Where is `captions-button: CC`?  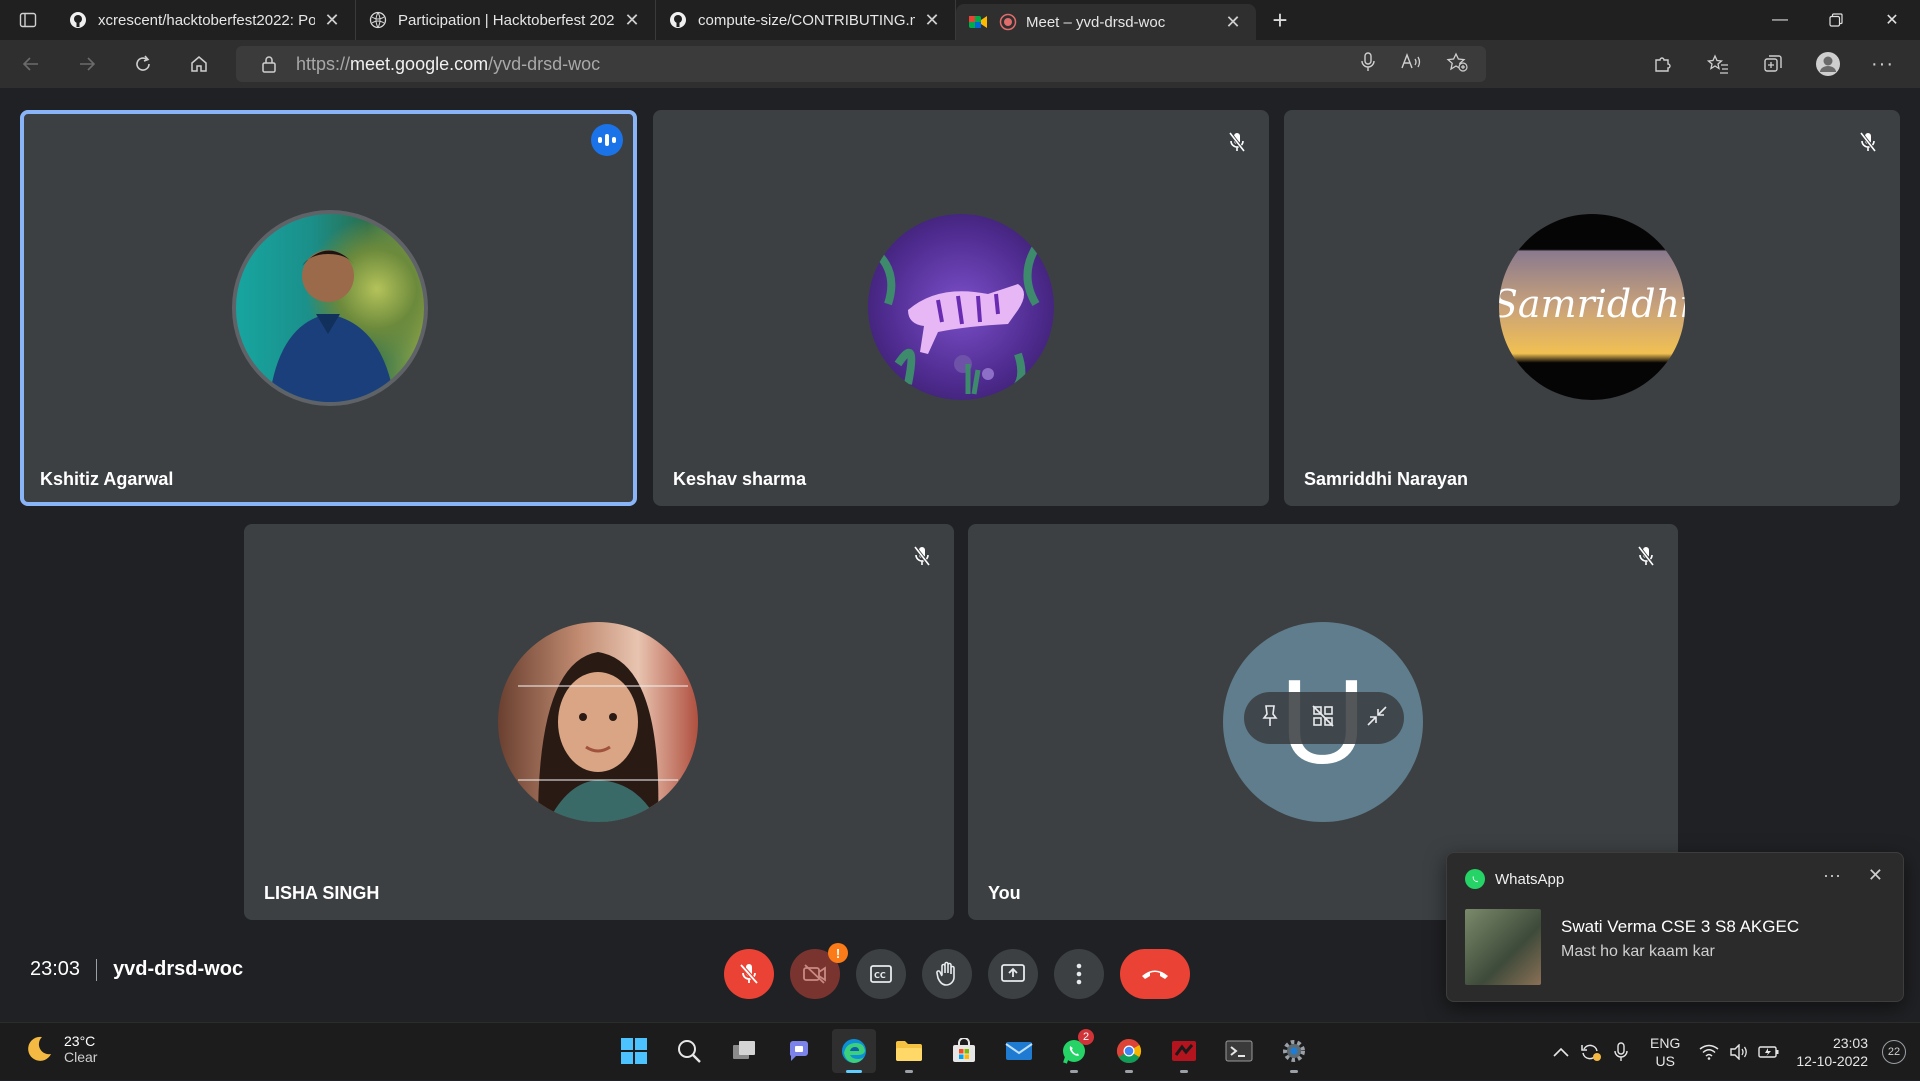
captions-button: CC is located at coordinates (881, 974).